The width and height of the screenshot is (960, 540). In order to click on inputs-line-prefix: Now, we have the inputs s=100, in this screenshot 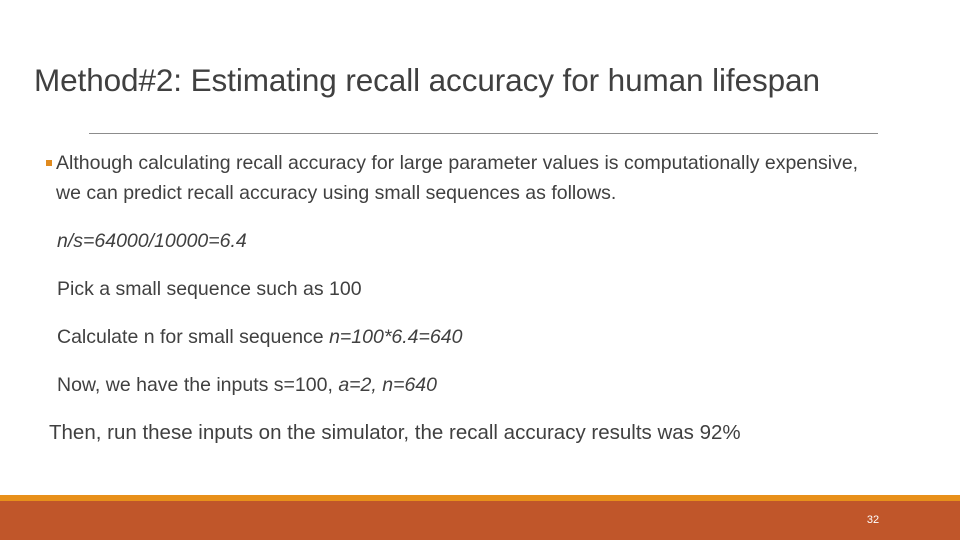, I will do `click(198, 385)`.